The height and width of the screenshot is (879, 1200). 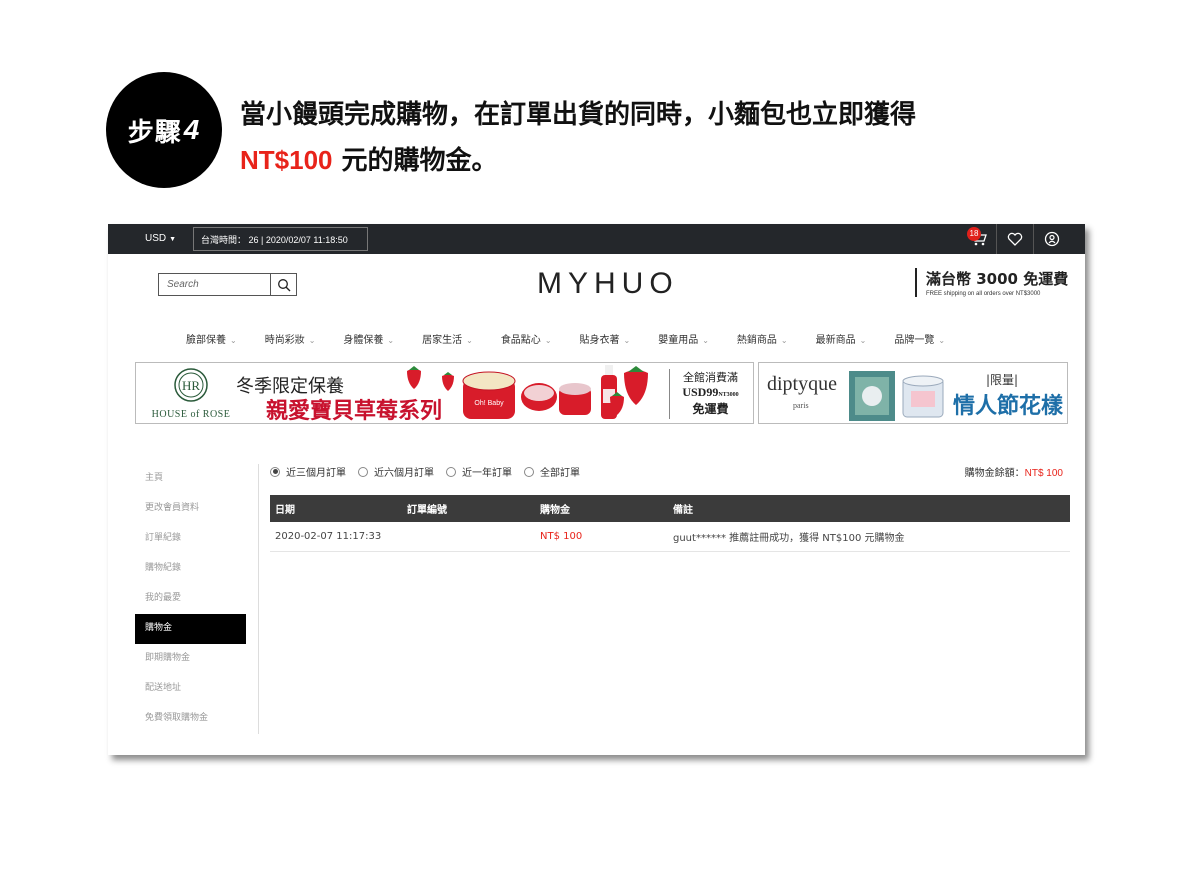 I want to click on free-shipping-promo: 全館消費滿 USD99NT3000 免運費, so click(x=710, y=394).